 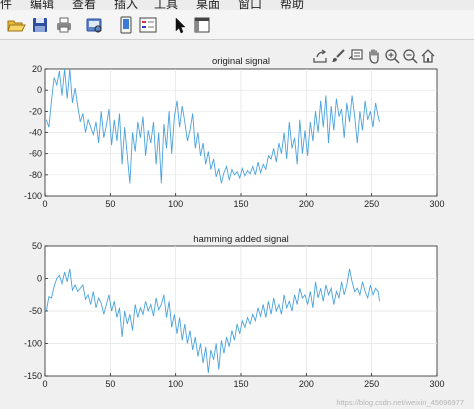 I want to click on dock-icon, so click(x=126, y=25).